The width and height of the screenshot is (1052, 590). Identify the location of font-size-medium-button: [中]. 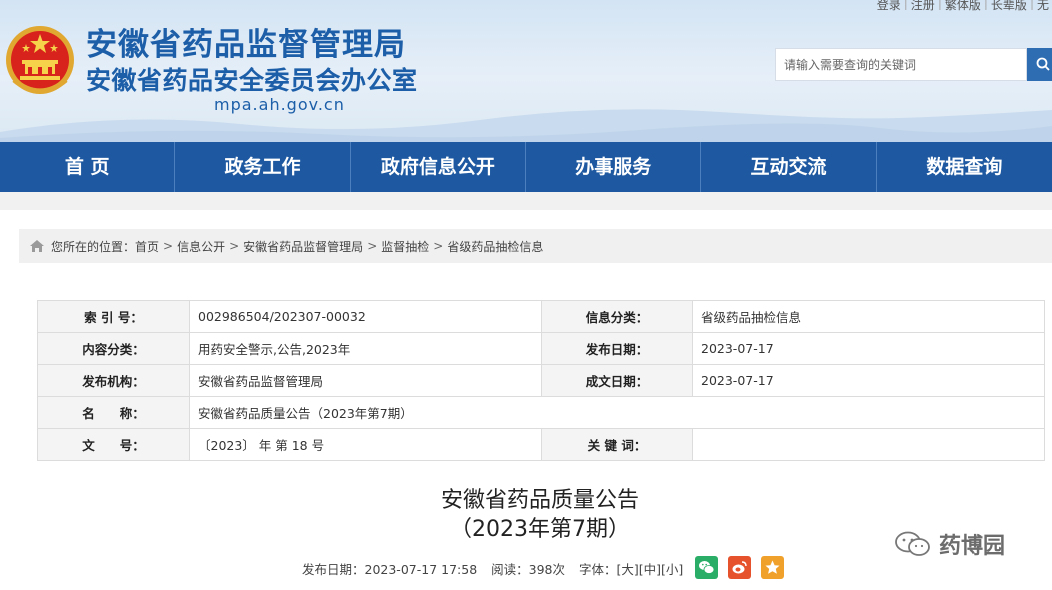
(650, 568).